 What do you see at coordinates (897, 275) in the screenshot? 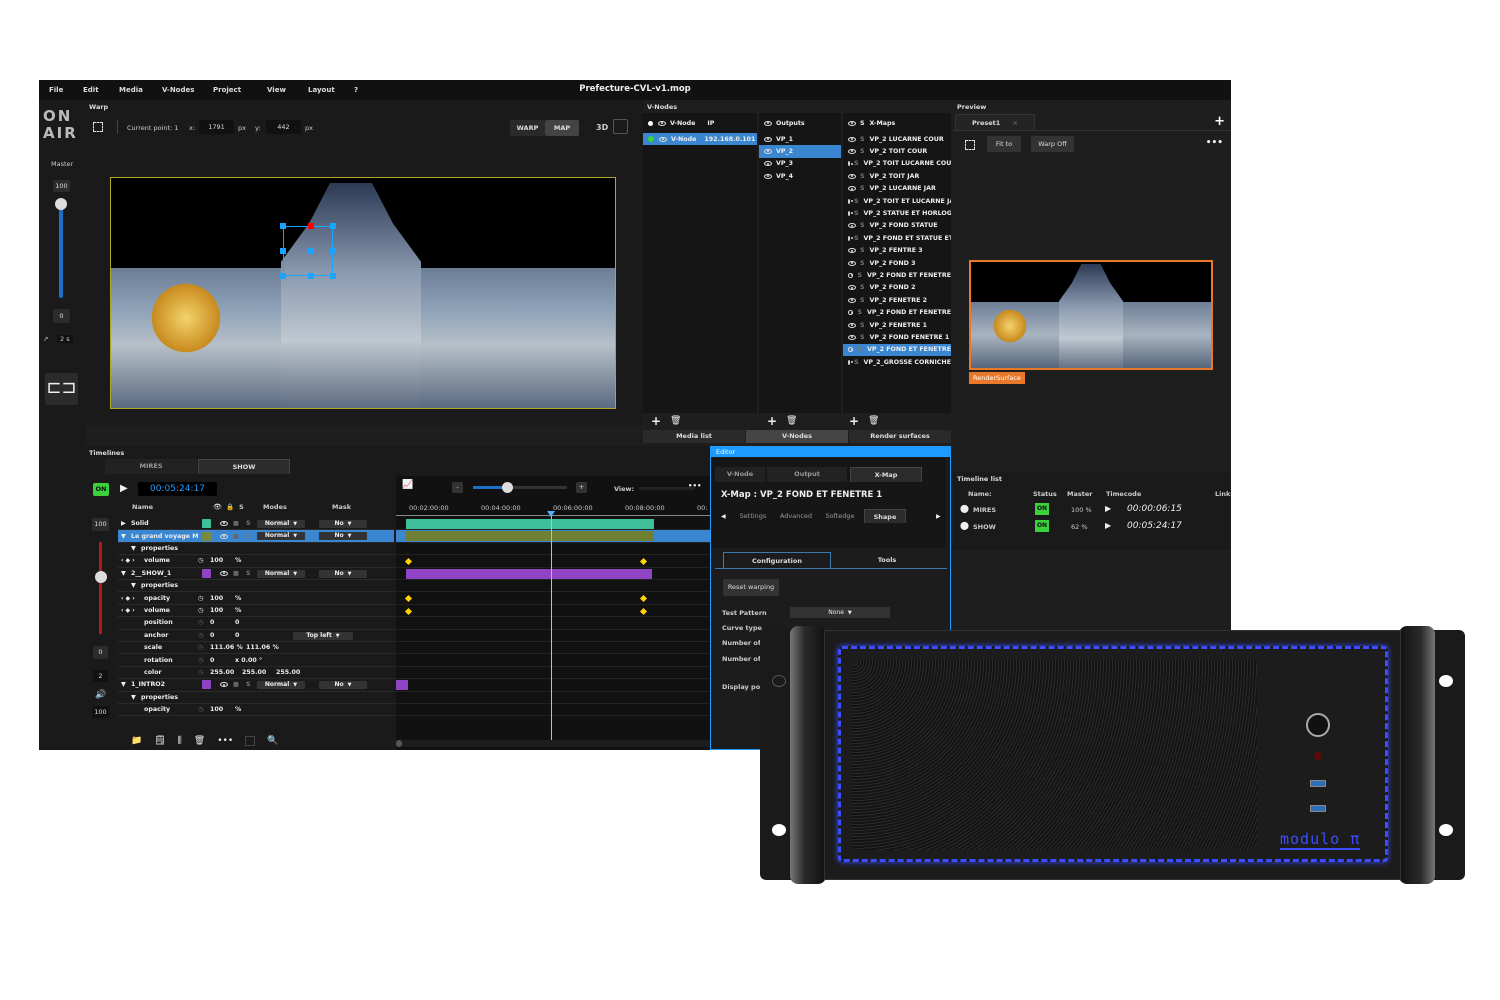
I see `xmap-row: S VP_2 FOND ET FENETRE` at bounding box center [897, 275].